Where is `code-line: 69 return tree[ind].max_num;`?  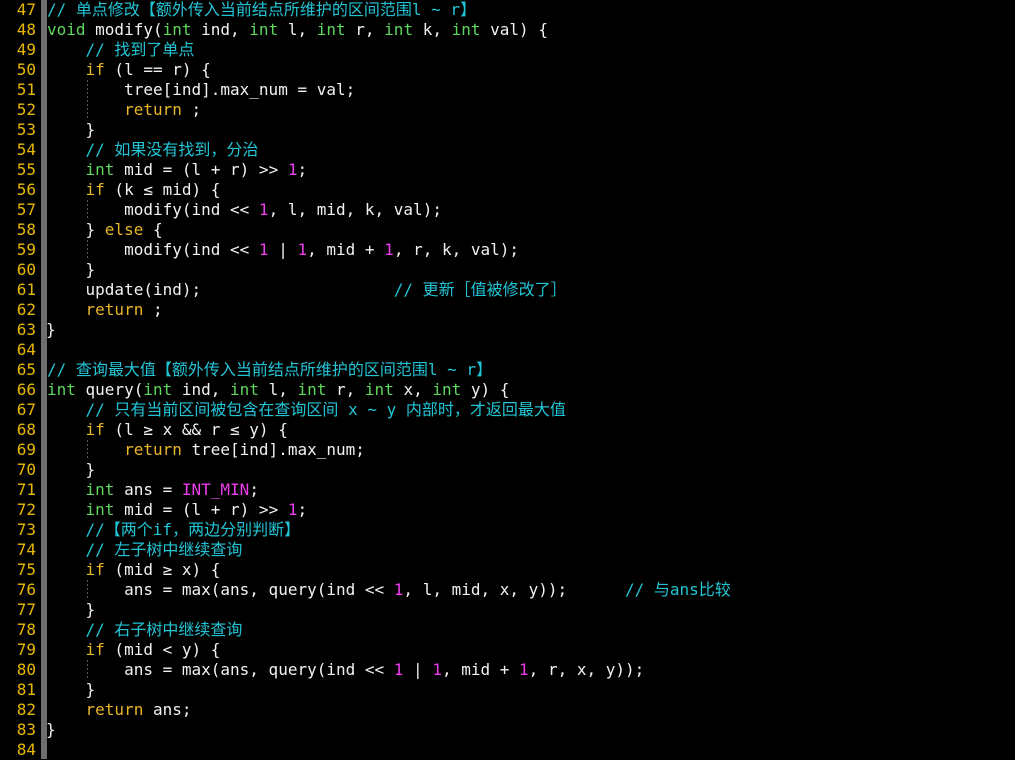
code-line: 69 return tree[ind].max_num; is located at coordinates (507, 450).